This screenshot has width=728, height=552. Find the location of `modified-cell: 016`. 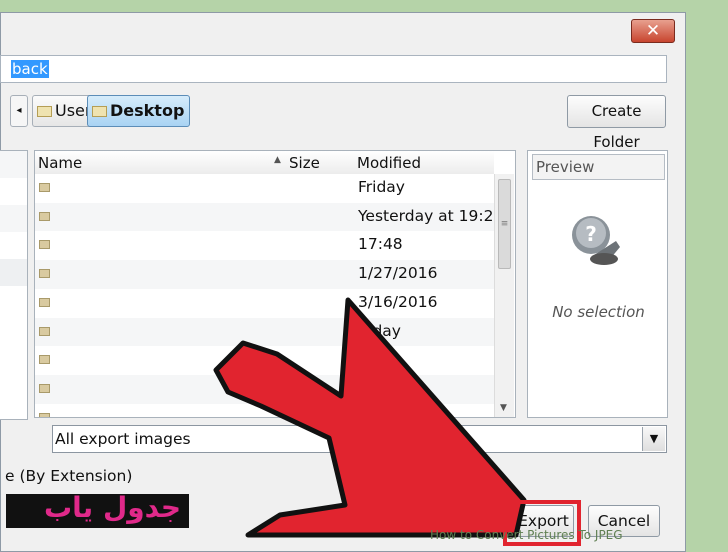

modified-cell: 016 is located at coordinates (373, 359).